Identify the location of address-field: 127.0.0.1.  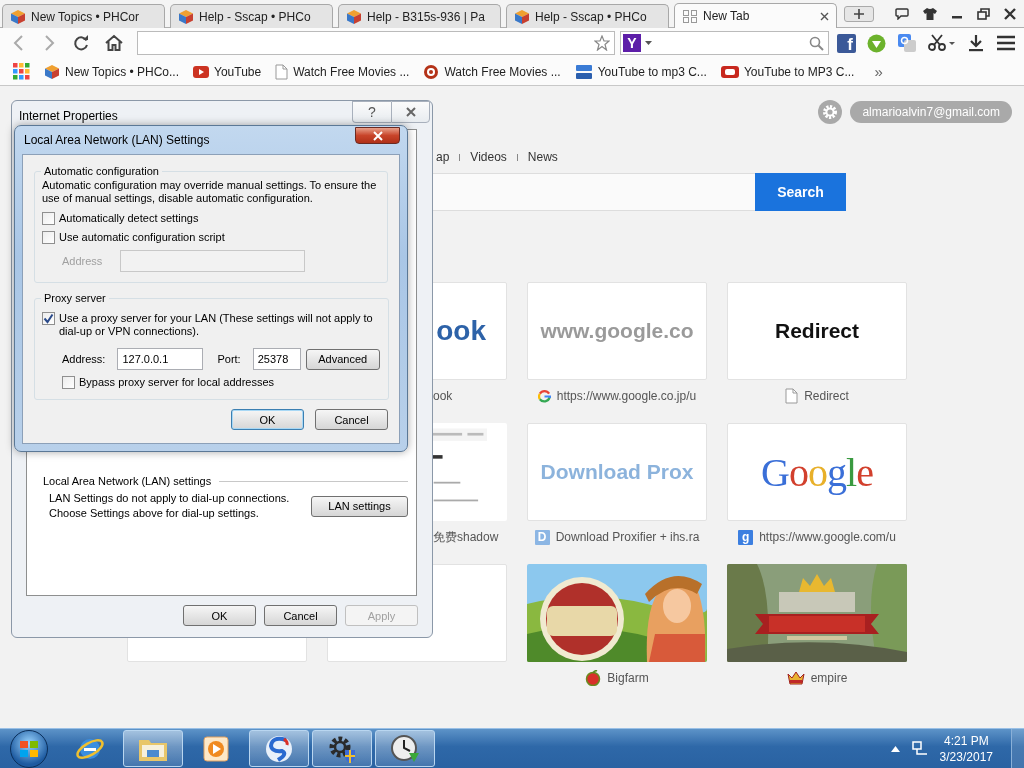
(160, 359).